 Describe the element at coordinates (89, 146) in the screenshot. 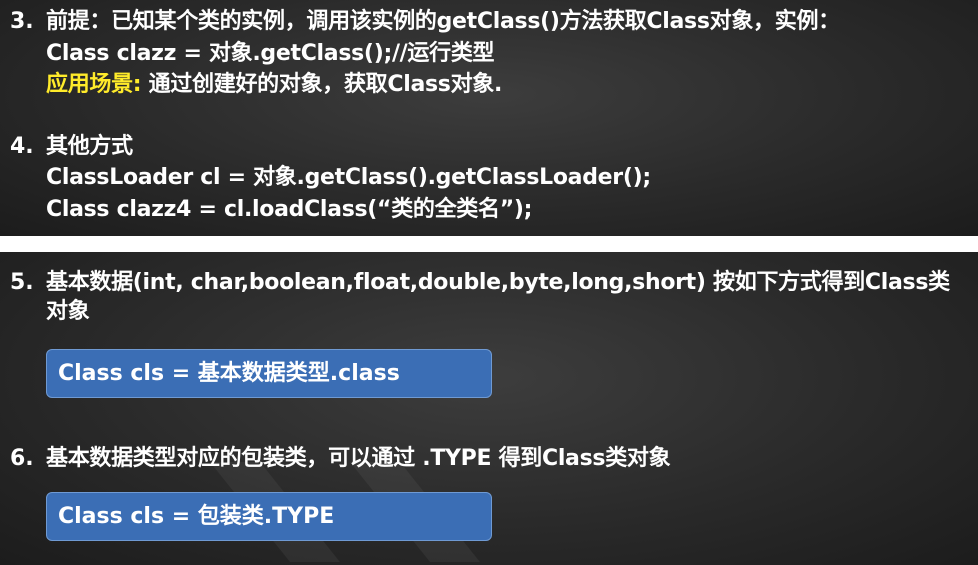

I see `section4-title: 其他方式` at that location.